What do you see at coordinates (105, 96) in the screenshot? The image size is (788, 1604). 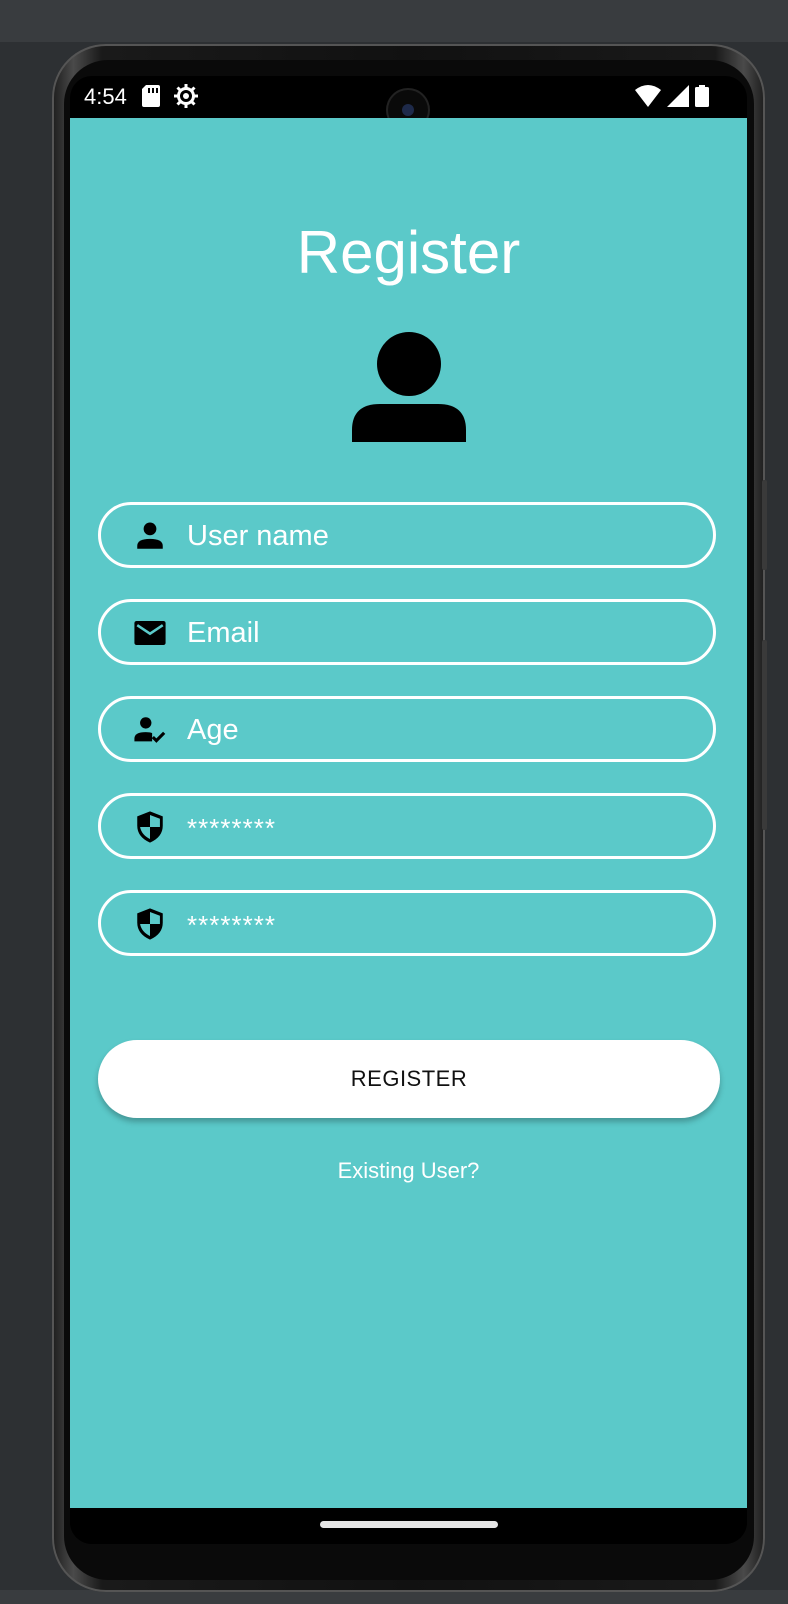 I see `status-time: 4:54` at bounding box center [105, 96].